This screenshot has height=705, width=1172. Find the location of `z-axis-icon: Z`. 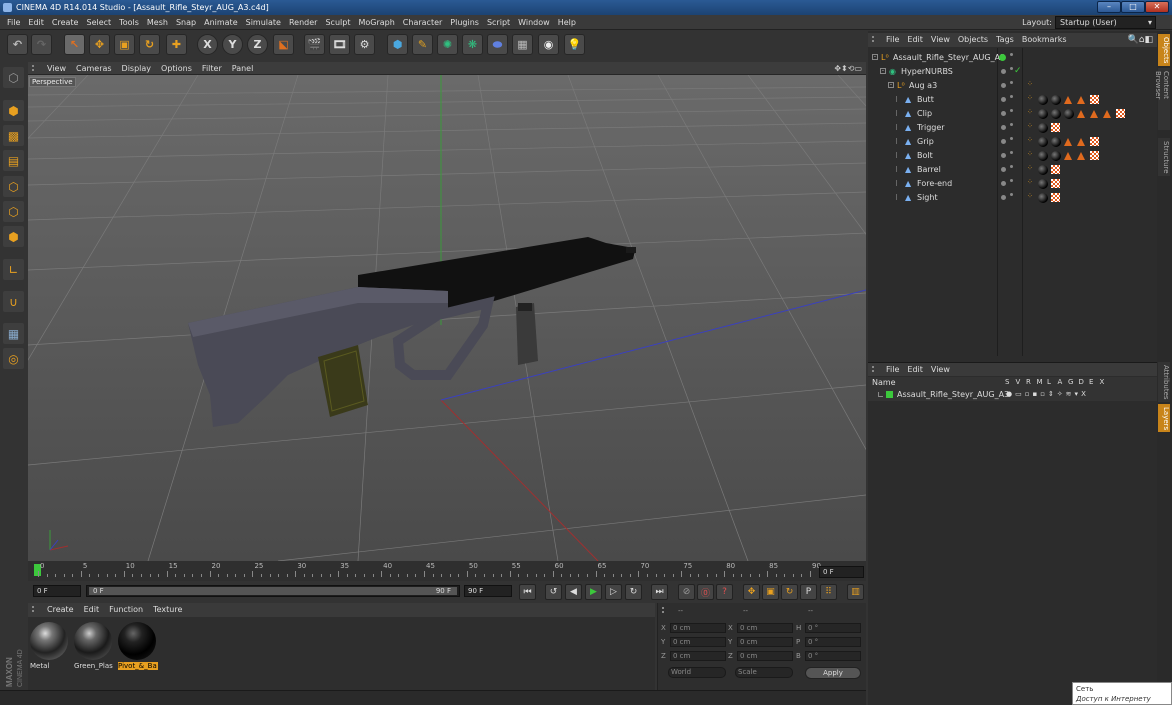

z-axis-icon: Z is located at coordinates (257, 44).